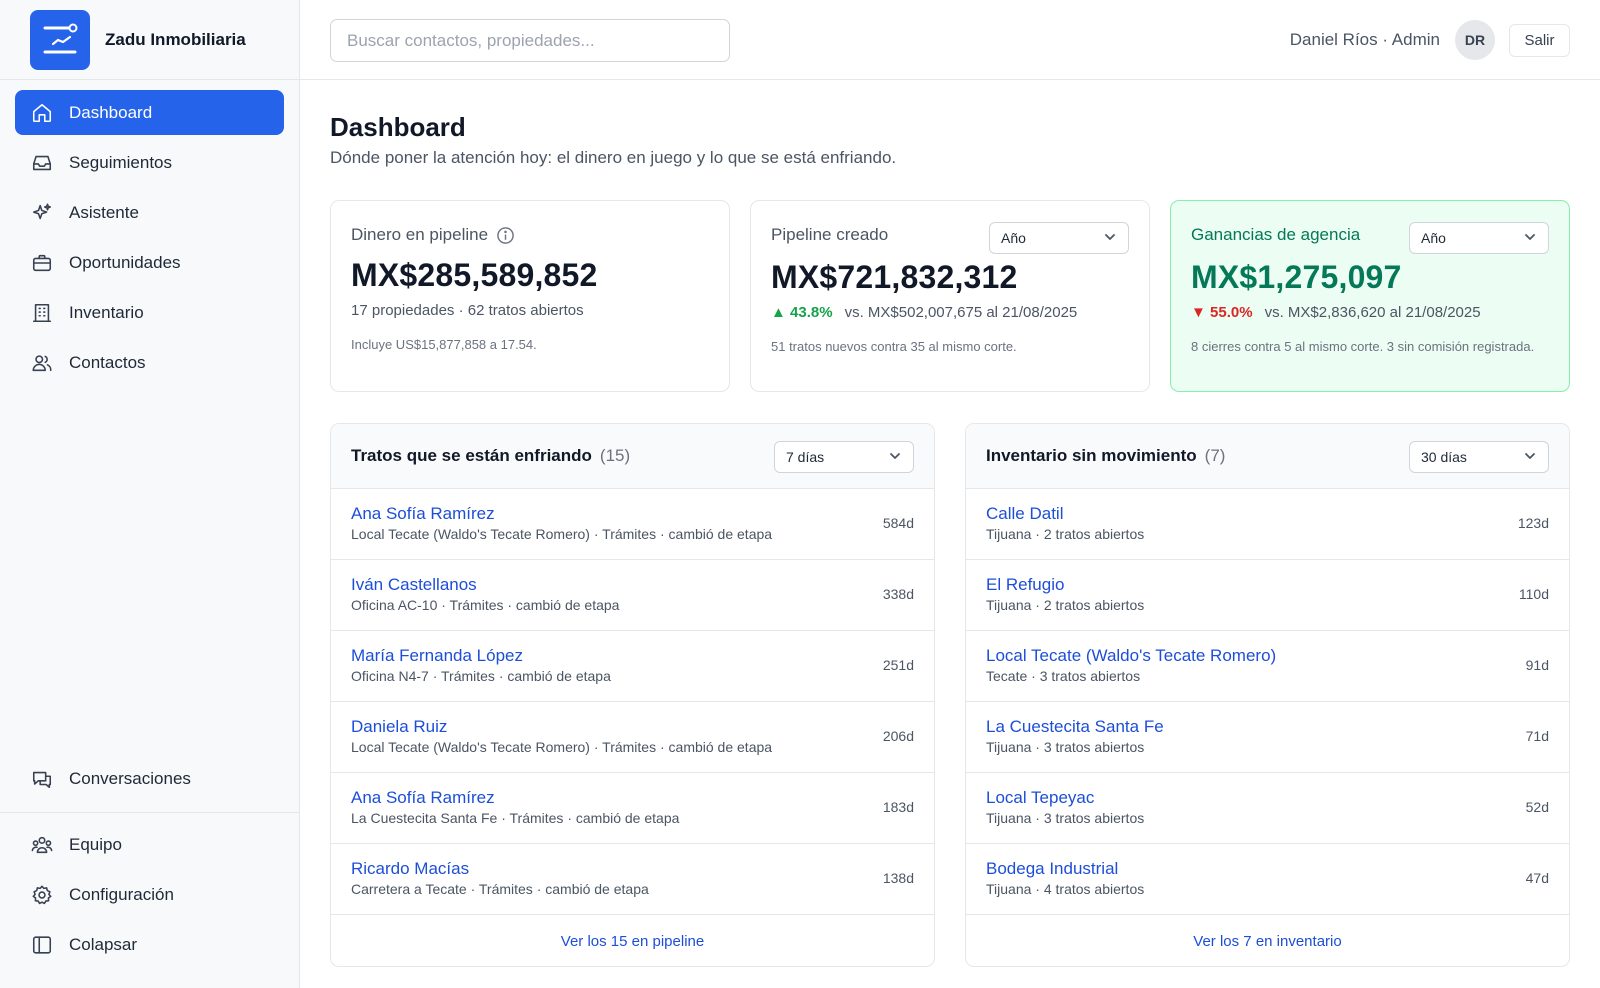 The width and height of the screenshot is (1600, 988). Describe the element at coordinates (632, 868) in the screenshot. I see `deal-contact-link: Ricardo Macías` at that location.